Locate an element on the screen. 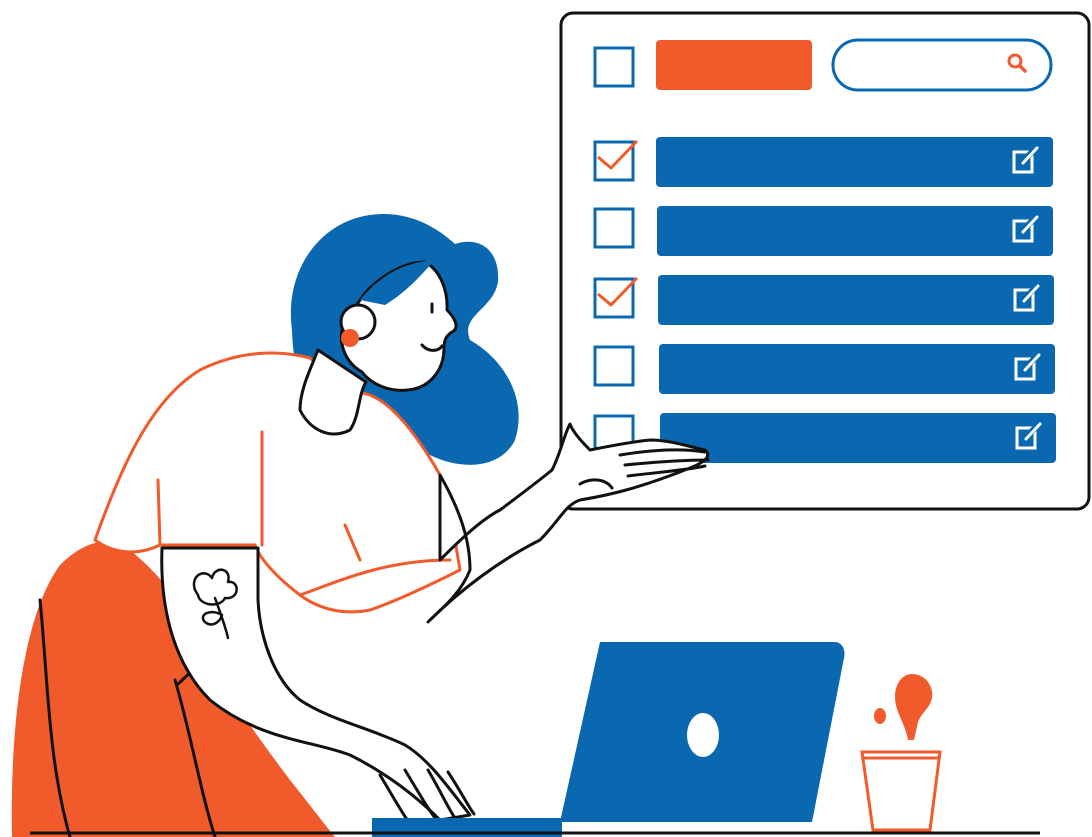  laptop-logo is located at coordinates (703, 735).